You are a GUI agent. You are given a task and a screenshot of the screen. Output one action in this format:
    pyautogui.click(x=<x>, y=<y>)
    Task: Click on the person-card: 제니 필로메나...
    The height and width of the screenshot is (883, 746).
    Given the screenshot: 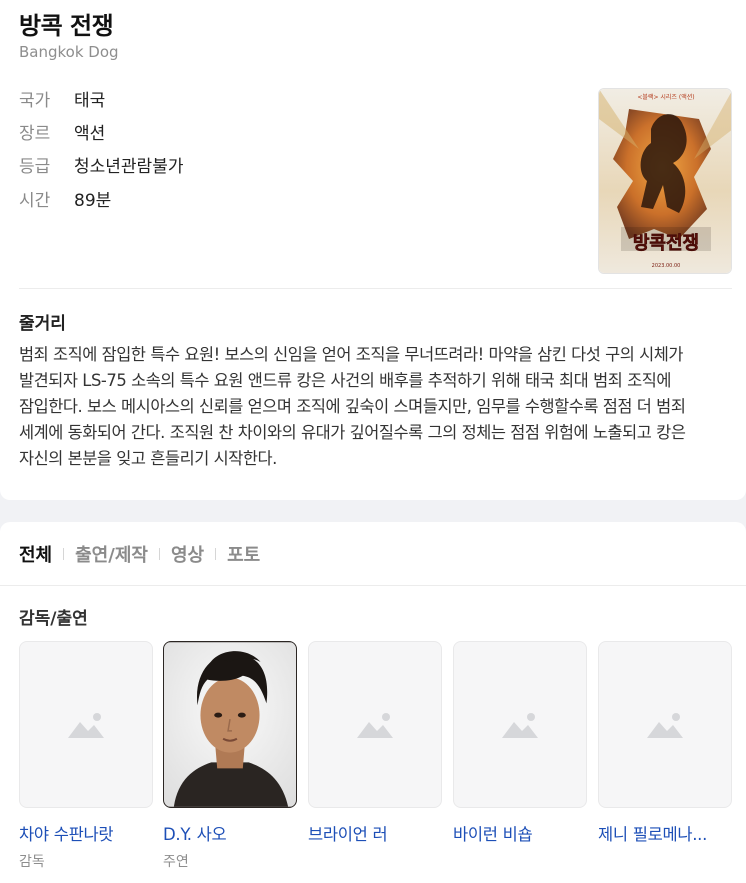 What is the action you would take?
    pyautogui.click(x=665, y=746)
    